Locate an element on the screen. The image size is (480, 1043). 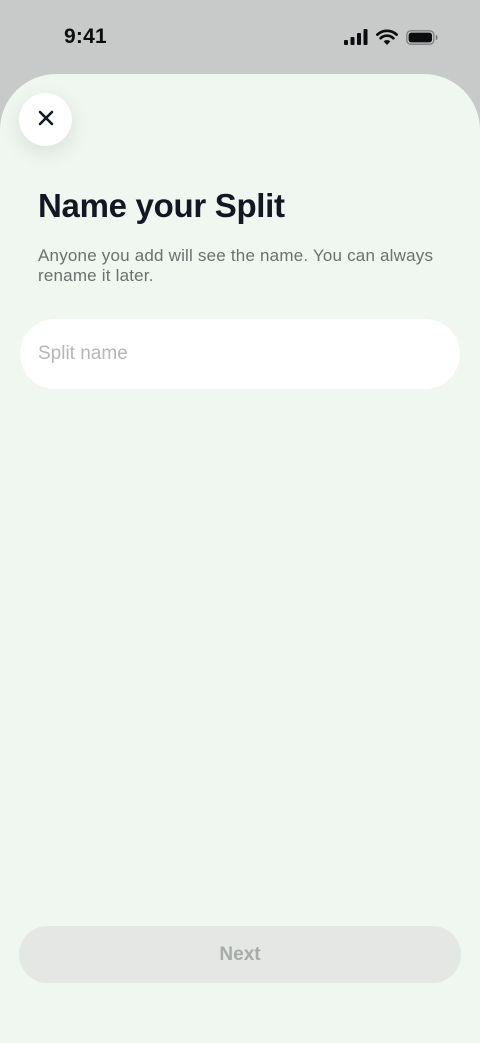
next-button: Next is located at coordinates (240, 954).